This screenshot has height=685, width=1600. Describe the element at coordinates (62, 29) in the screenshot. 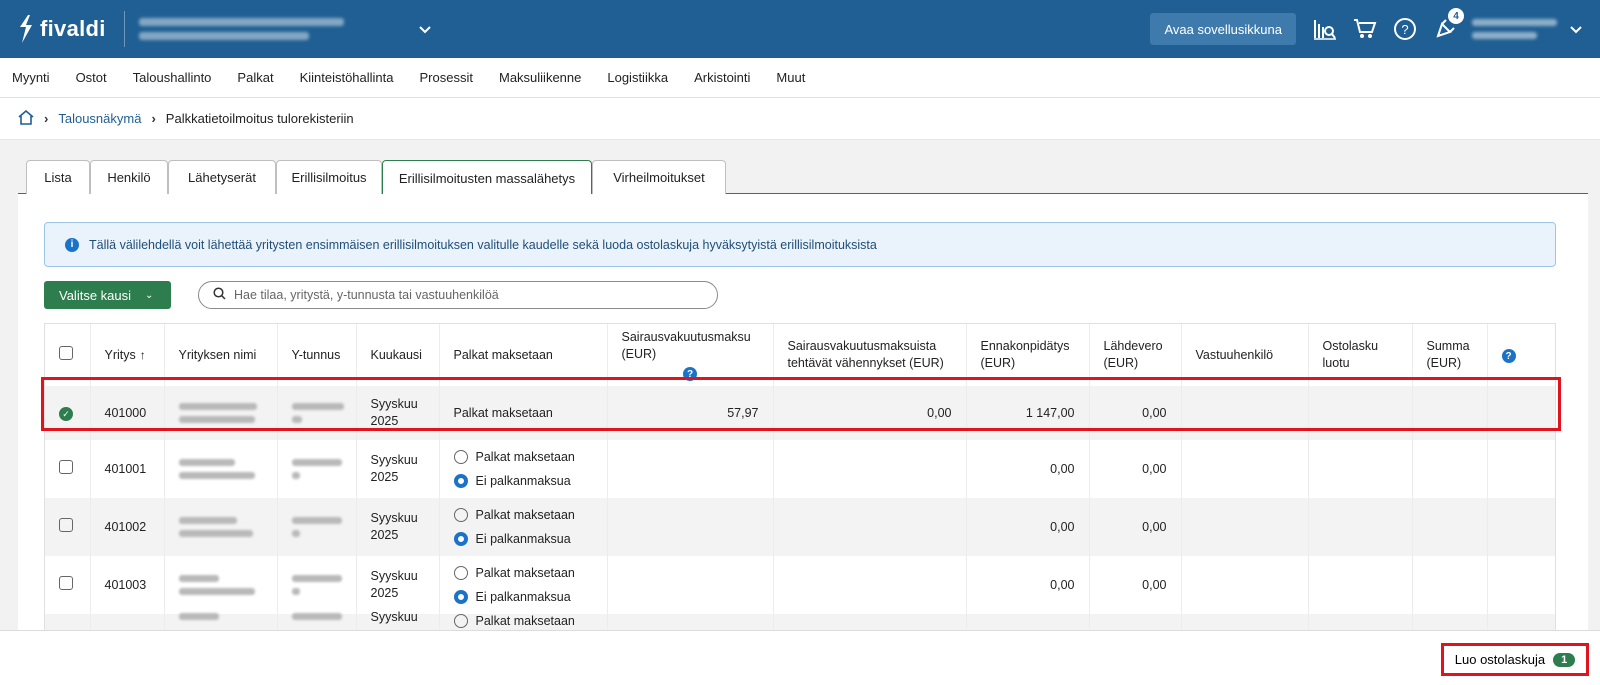

I see `fivaldi-logo: fivaldi` at that location.